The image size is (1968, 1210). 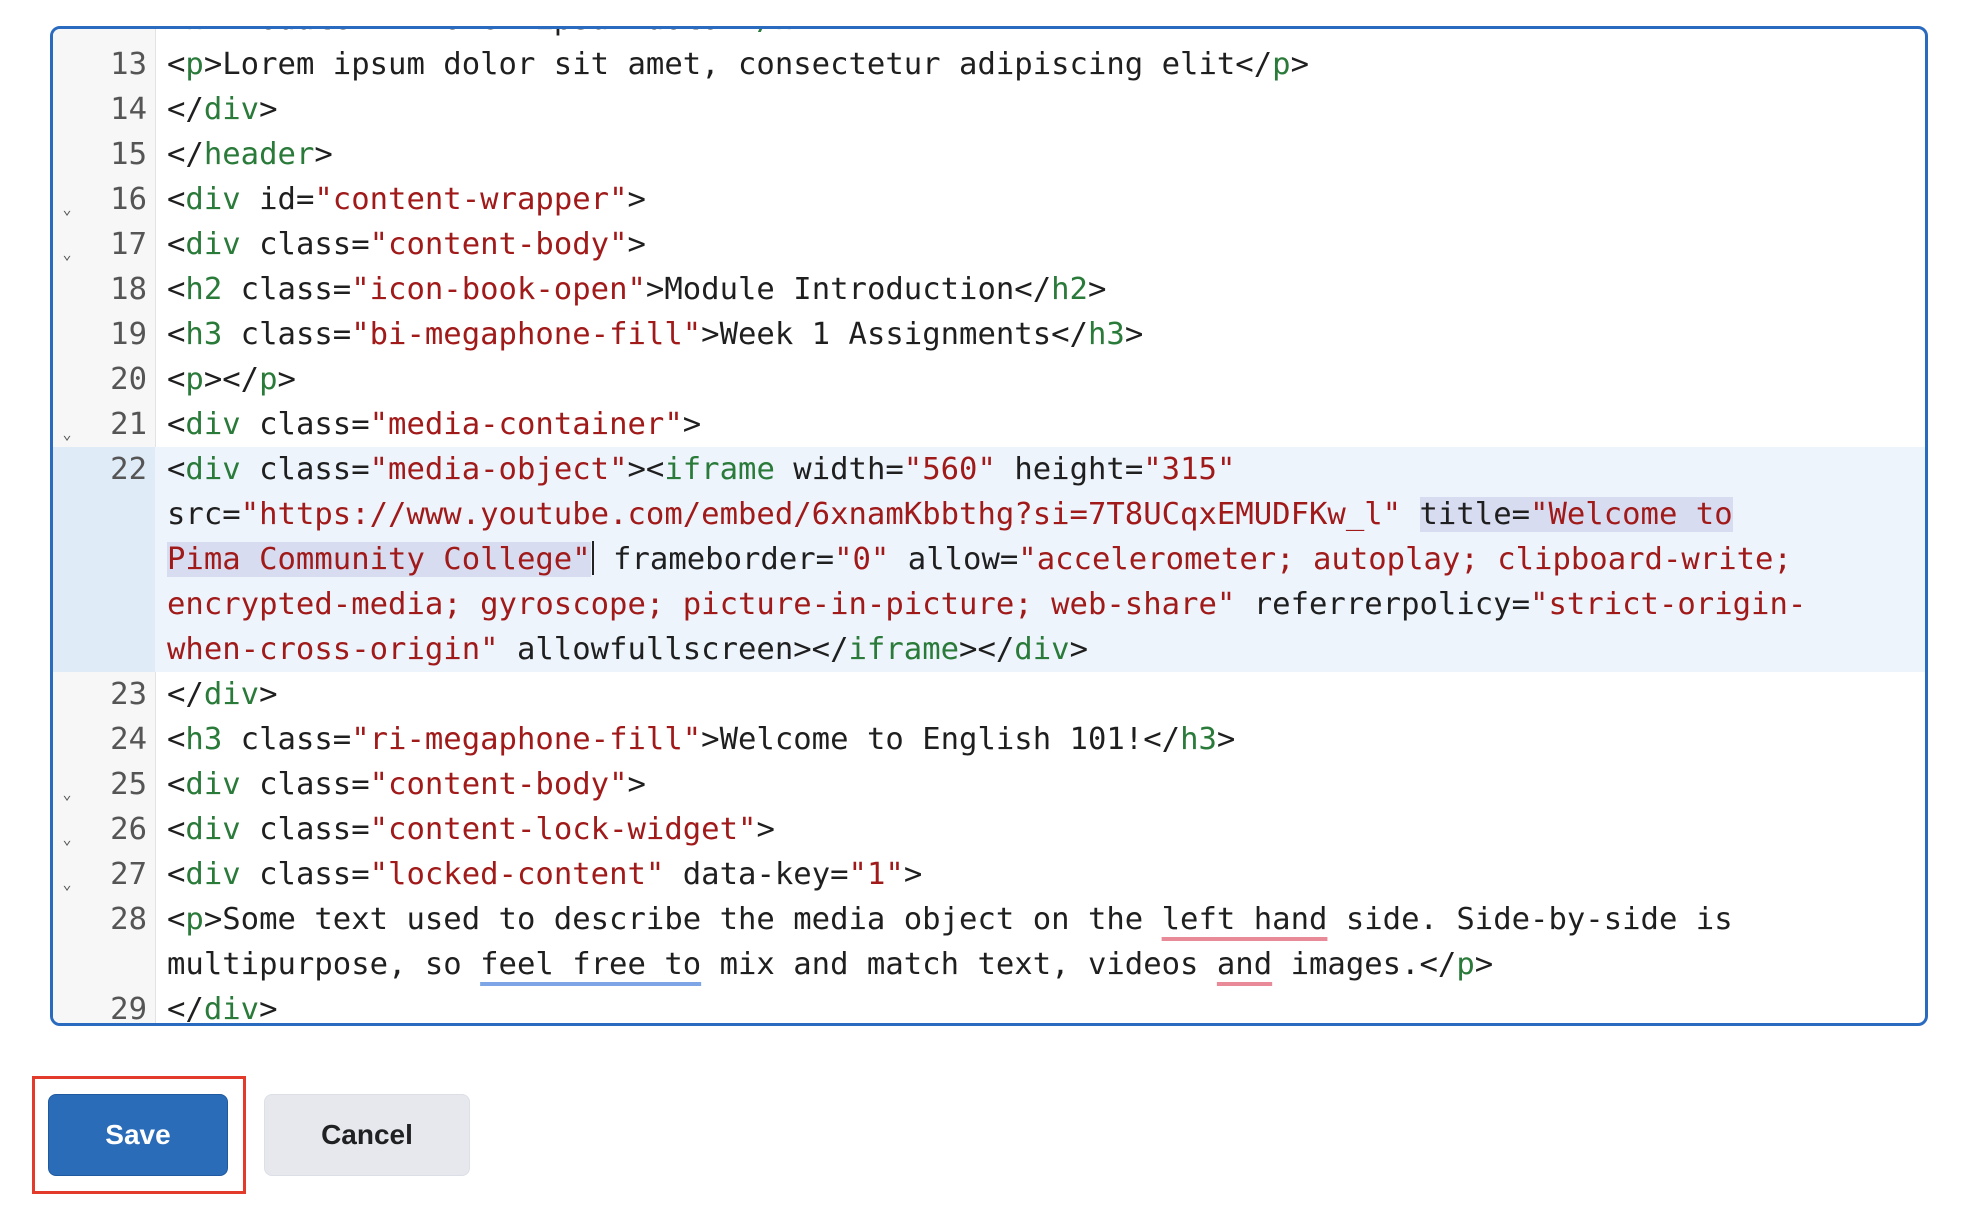 What do you see at coordinates (1043, 35) in the screenshot?
I see `line-code: <h1>Module 1: Lorem ipsum dolor</h1>` at bounding box center [1043, 35].